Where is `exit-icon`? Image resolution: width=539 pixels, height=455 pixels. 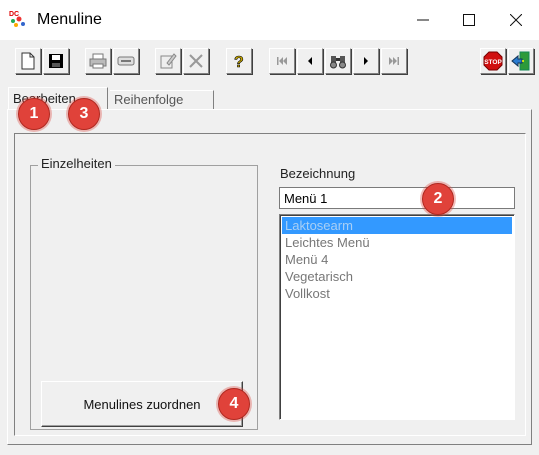
exit-icon is located at coordinates (520, 61).